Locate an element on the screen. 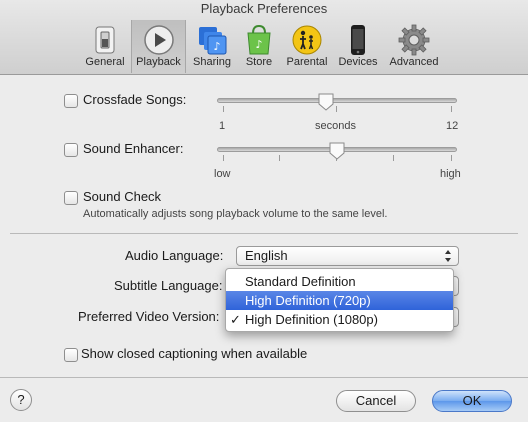 The height and width of the screenshot is (422, 528). toolbar-item-sharing: ♪ Sharing is located at coordinates (212, 46).